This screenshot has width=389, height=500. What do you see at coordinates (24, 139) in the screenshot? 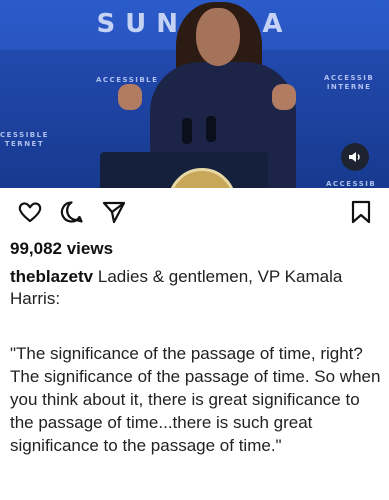
I see `backdrop-sign: CESSIBLE TERNET` at bounding box center [24, 139].